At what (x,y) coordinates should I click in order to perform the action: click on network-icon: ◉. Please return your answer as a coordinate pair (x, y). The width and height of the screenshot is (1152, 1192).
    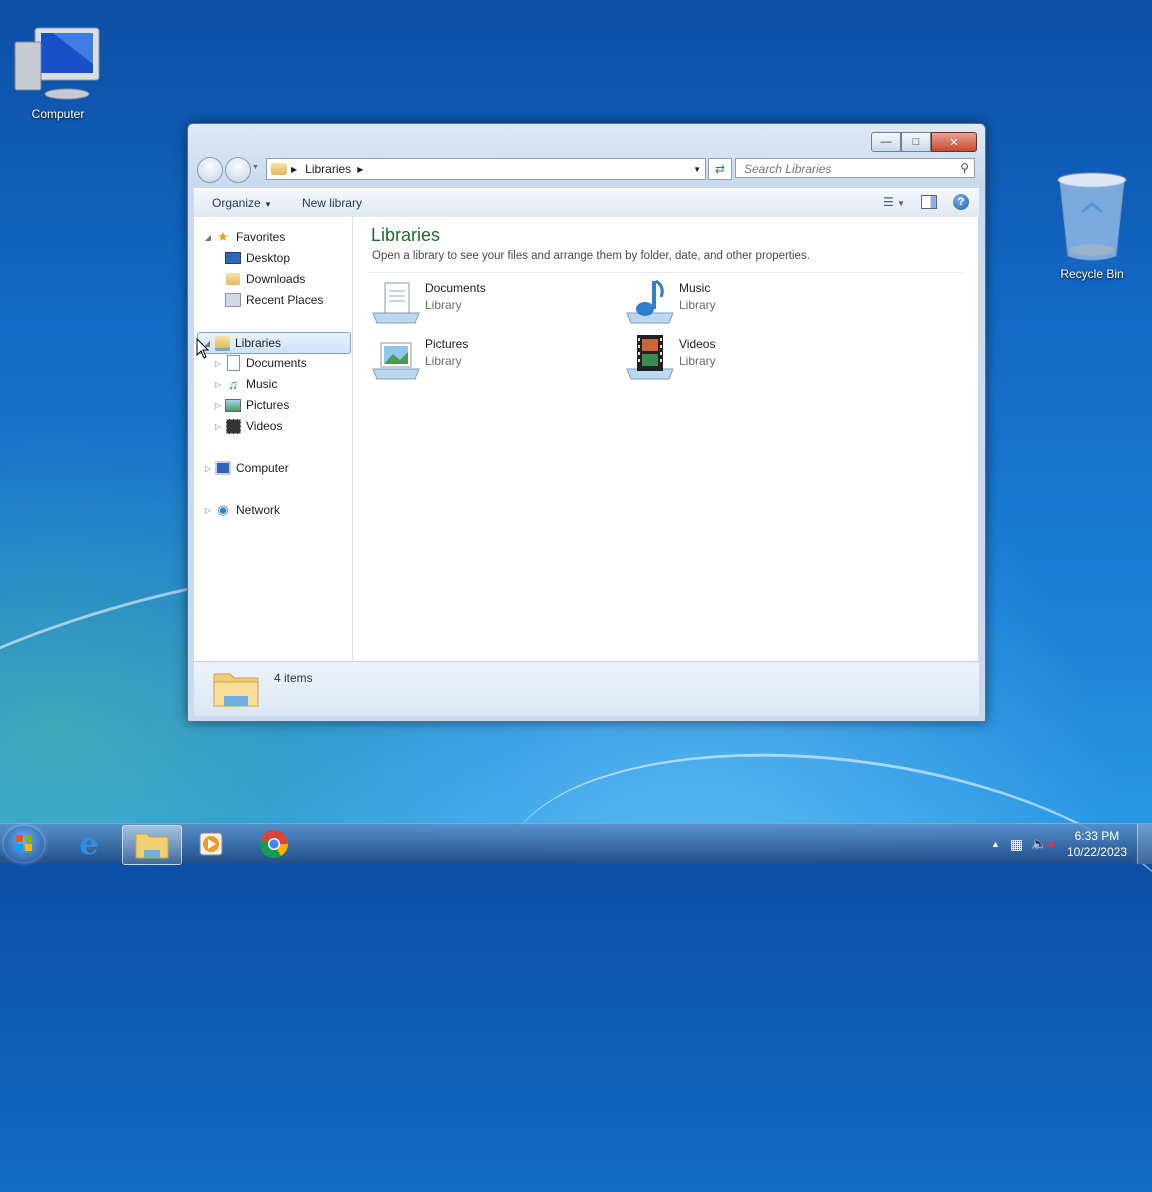
    Looking at the image, I should click on (223, 509).